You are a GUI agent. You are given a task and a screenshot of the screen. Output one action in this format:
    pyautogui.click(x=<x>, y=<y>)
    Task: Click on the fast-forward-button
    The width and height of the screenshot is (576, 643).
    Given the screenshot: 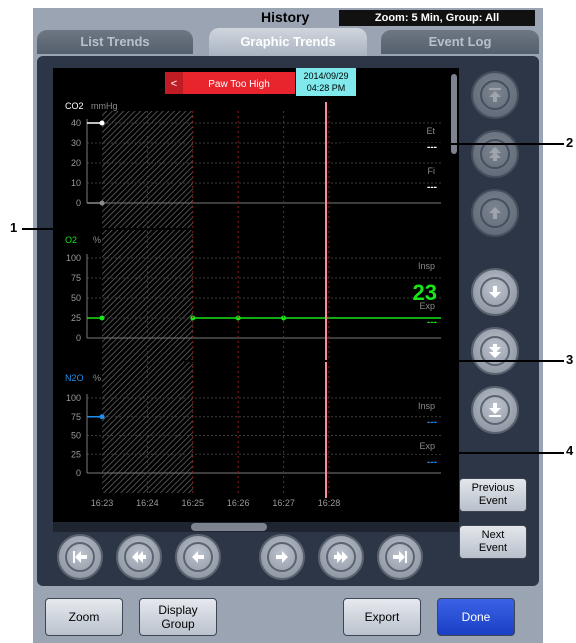 What is the action you would take?
    pyautogui.click(x=341, y=557)
    